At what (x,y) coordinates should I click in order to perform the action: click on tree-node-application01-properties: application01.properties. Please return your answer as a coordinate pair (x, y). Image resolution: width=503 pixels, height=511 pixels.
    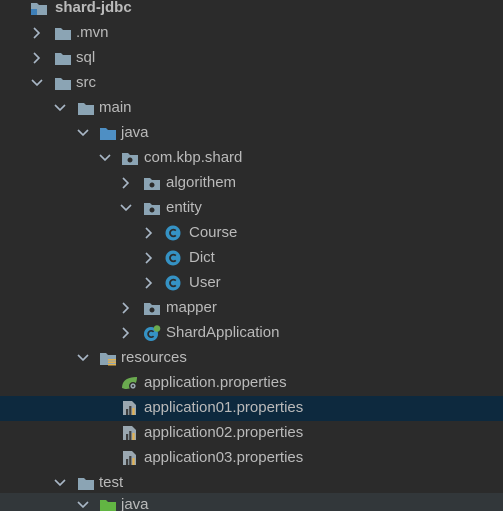
    Looking at the image, I should click on (251, 408).